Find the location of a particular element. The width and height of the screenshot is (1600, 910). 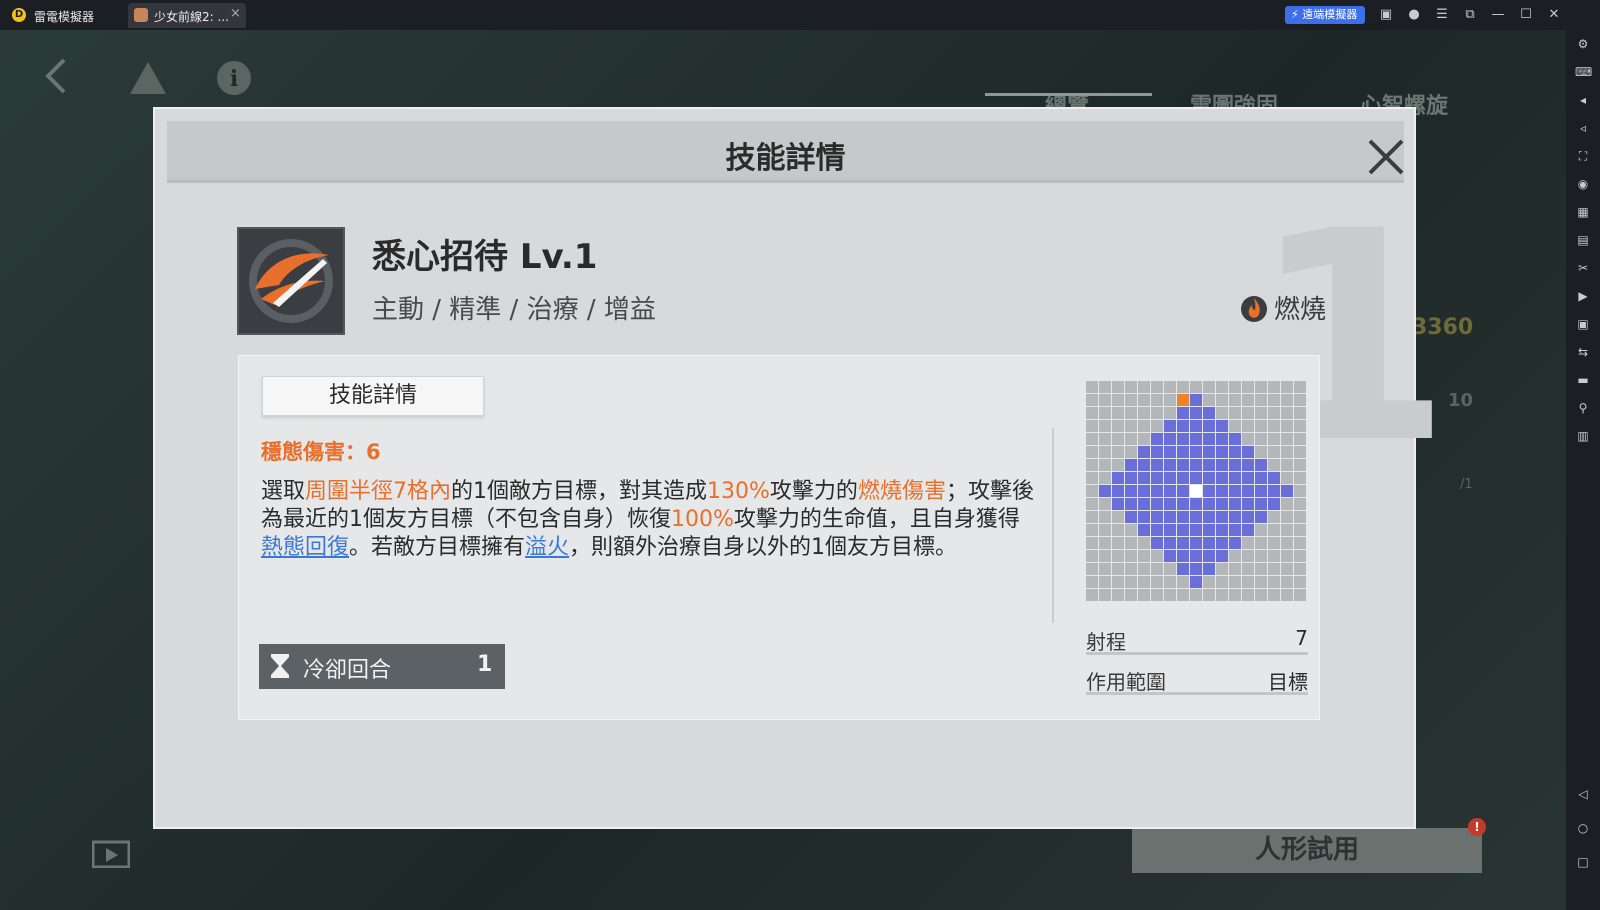

tab-skill-detail: 技能詳情 is located at coordinates (373, 396).